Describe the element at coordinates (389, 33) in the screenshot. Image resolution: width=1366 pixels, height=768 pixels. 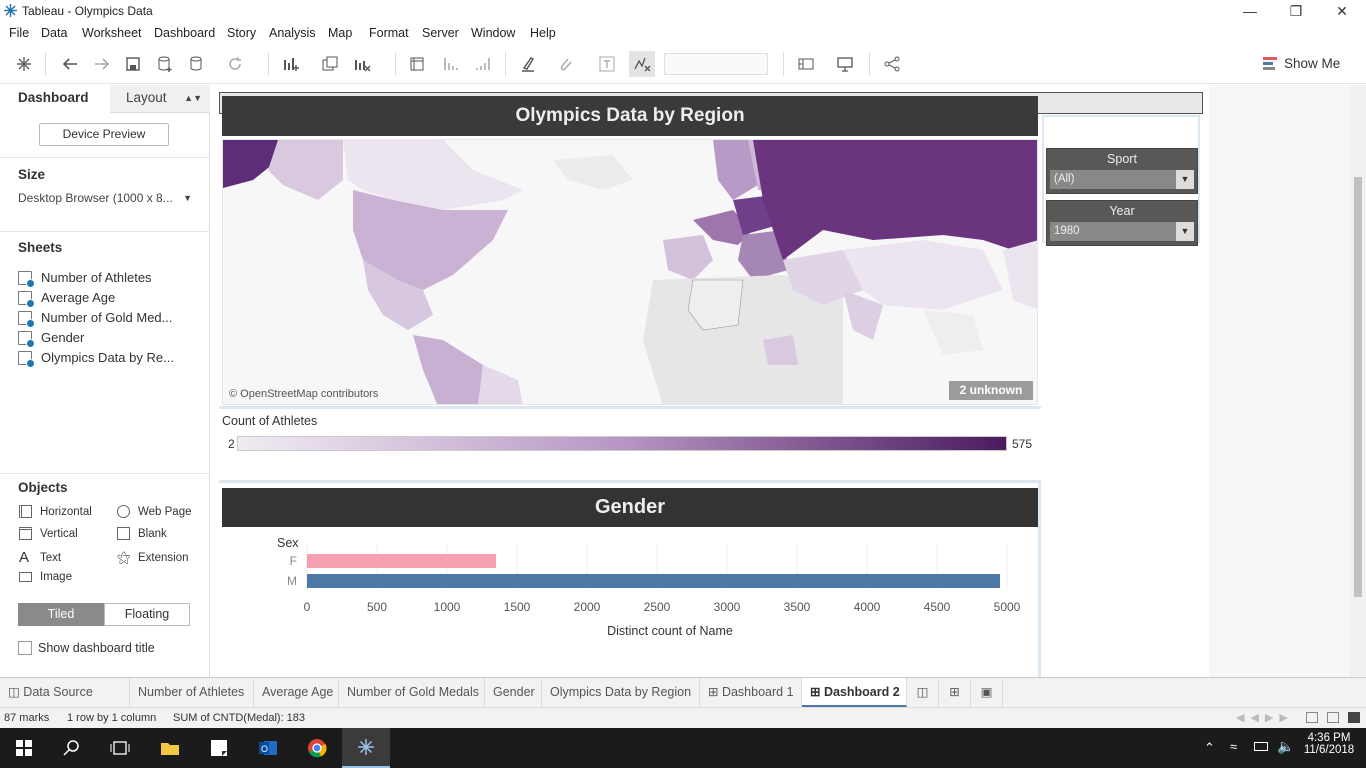
I see `menu-format: Format` at that location.